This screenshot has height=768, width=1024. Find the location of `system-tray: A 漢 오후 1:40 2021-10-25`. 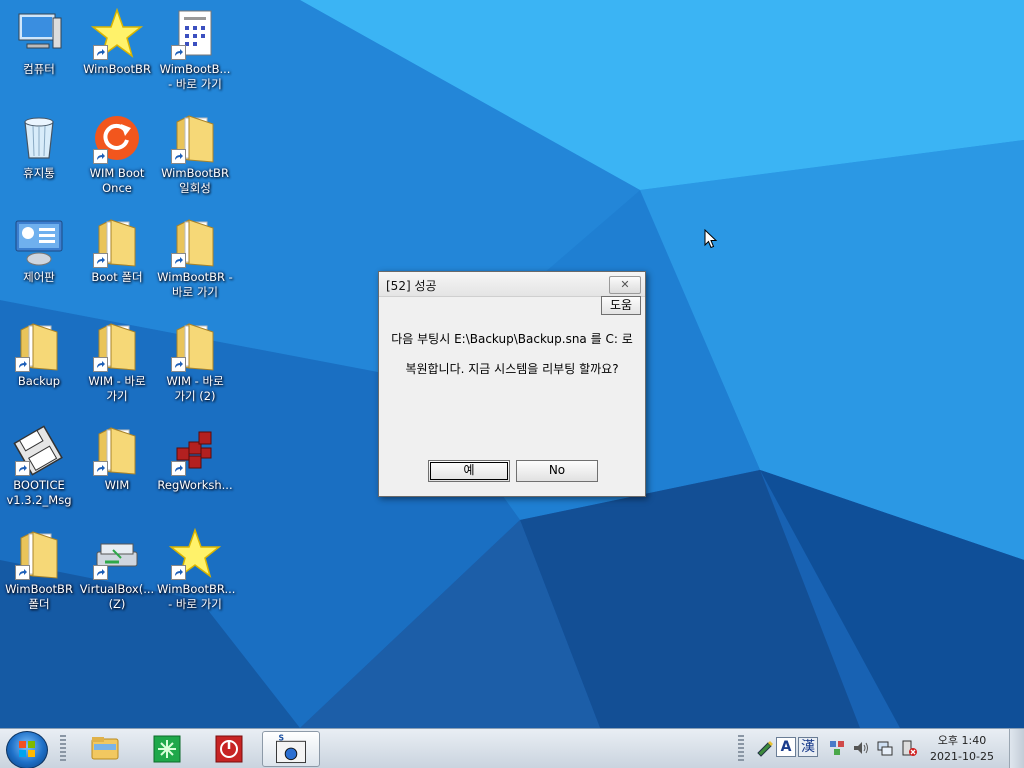

system-tray: A 漢 오후 1:40 2021-10-25 is located at coordinates (879, 748).